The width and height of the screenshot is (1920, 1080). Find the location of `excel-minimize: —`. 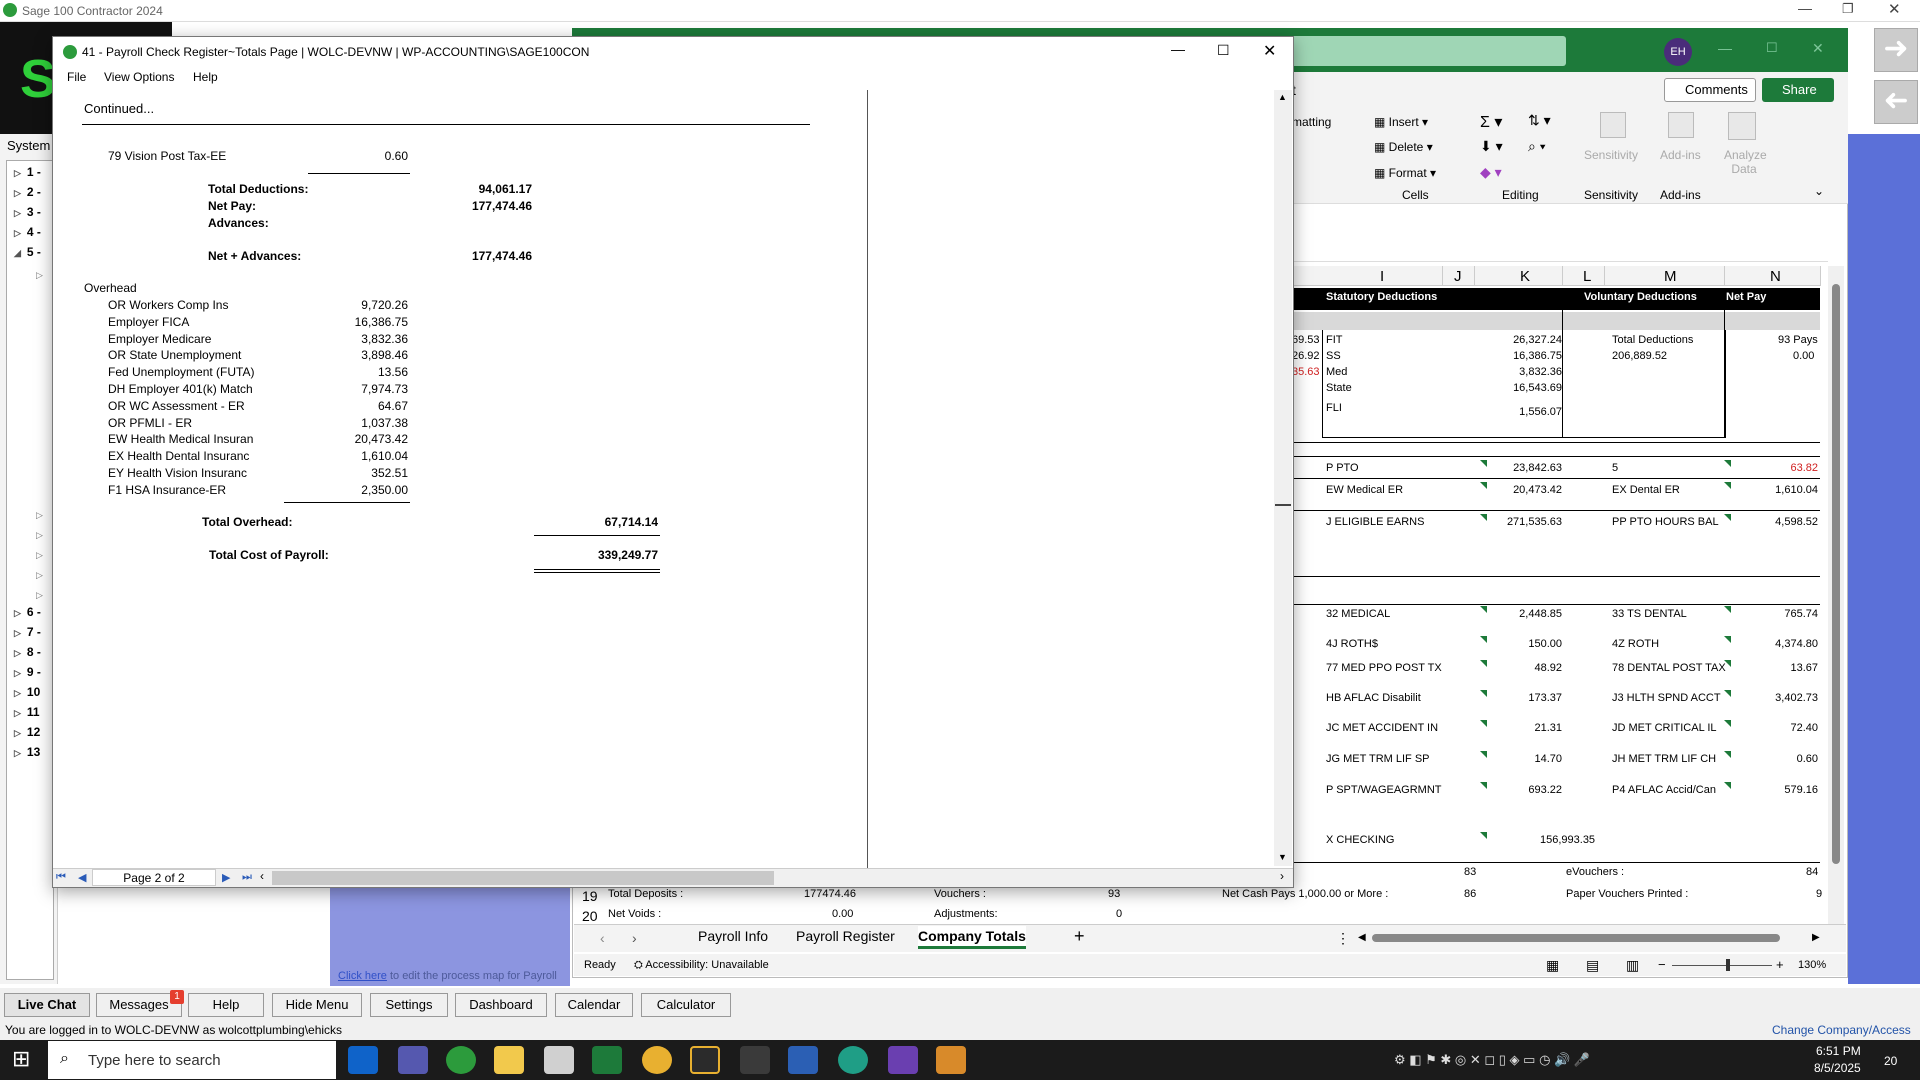

excel-minimize: — is located at coordinates (1725, 48).